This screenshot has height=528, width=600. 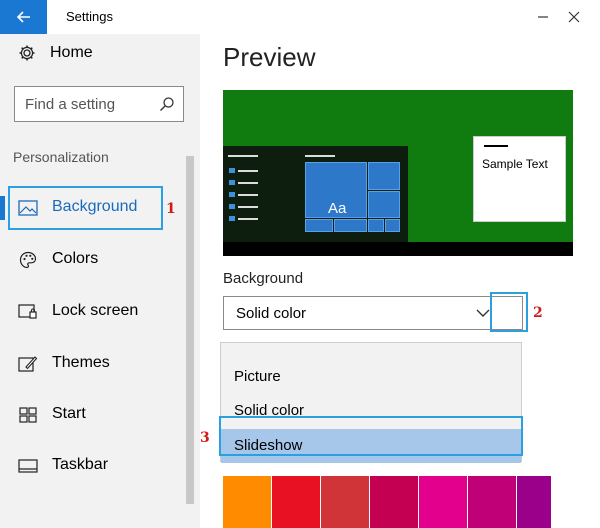 What do you see at coordinates (70, 104) in the screenshot?
I see `search-placeholder: Find a setting` at bounding box center [70, 104].